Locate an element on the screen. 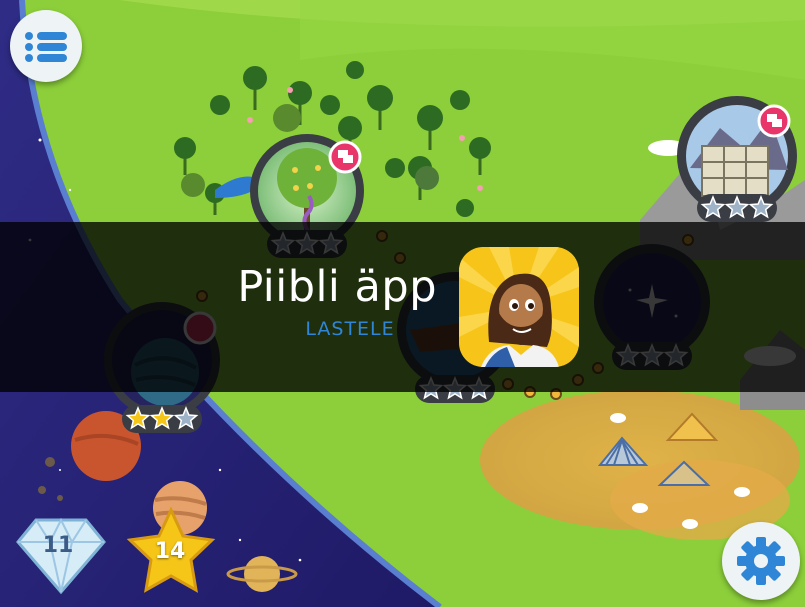 This screenshot has width=805, height=607. gear-icon is located at coordinates (761, 561).